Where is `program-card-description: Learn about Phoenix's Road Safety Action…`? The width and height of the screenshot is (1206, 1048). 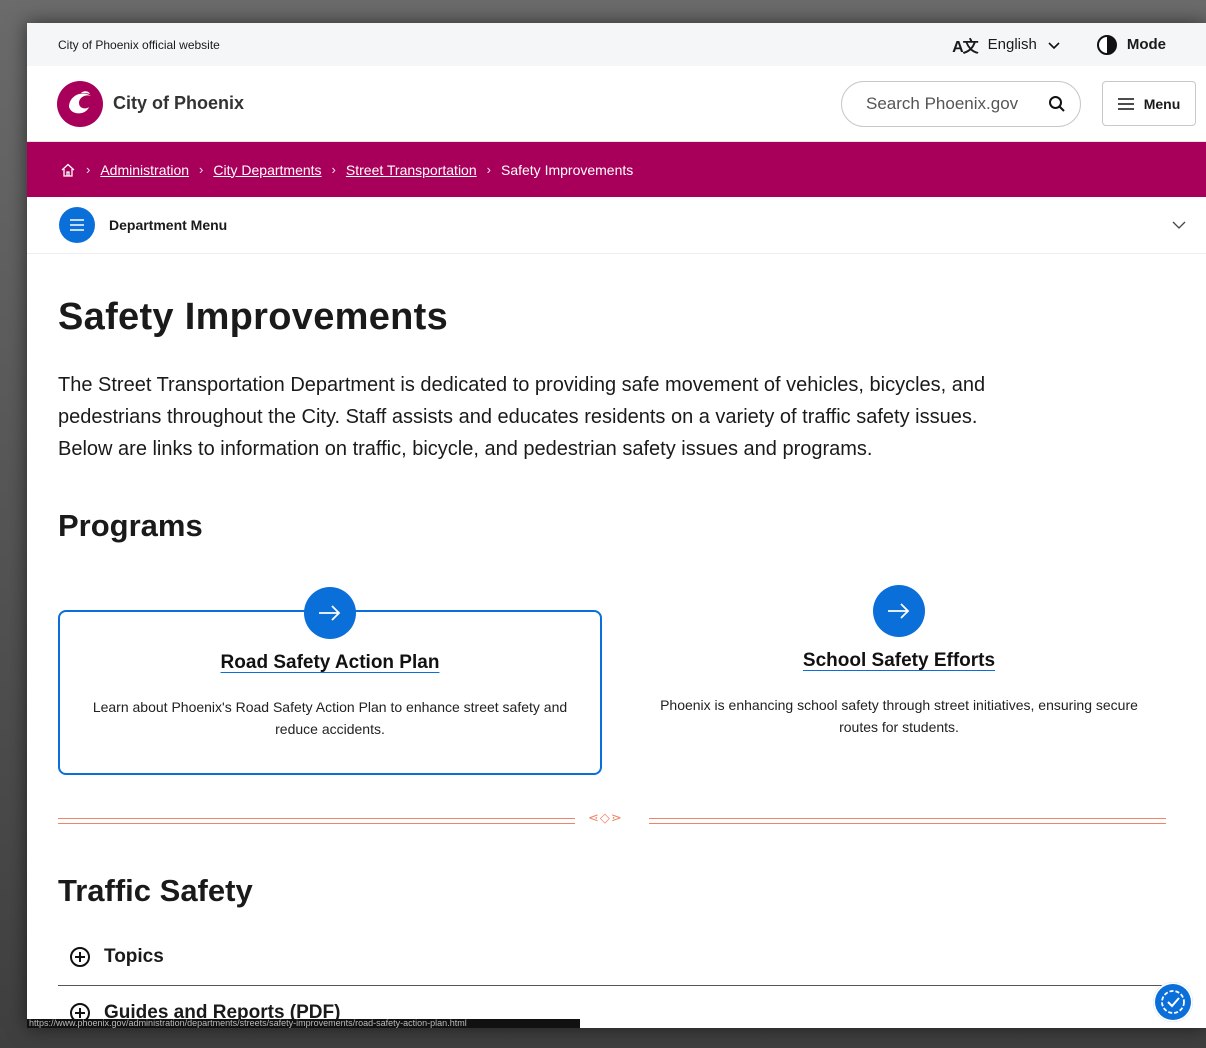
program-card-description: Learn about Phoenix's Road Safety Action… is located at coordinates (330, 718).